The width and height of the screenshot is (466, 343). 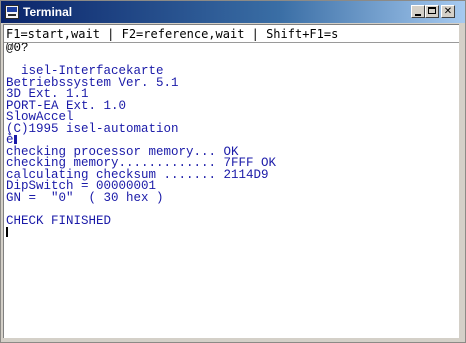 I want to click on close-button: ✕, so click(x=448, y=11).